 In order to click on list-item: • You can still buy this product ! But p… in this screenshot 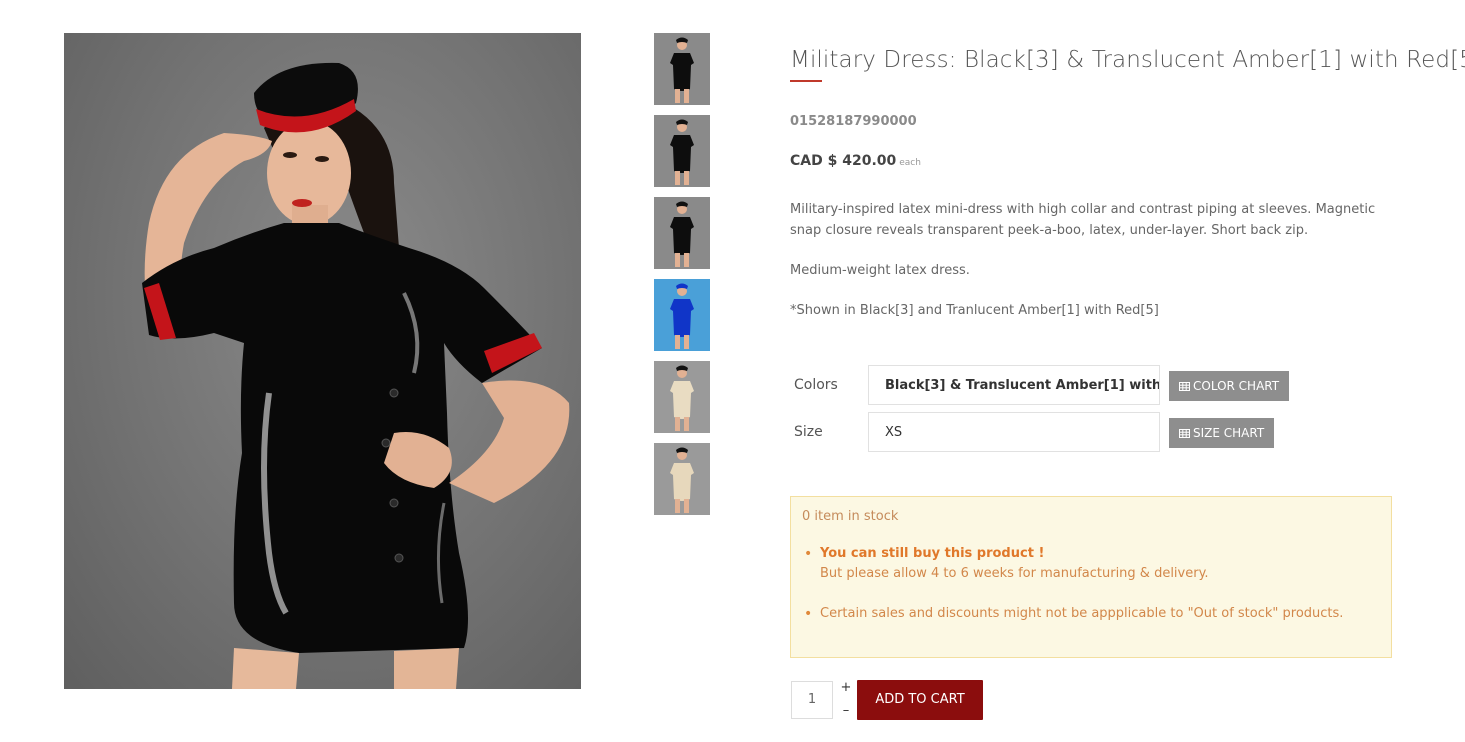, I will do `click(1092, 564)`.